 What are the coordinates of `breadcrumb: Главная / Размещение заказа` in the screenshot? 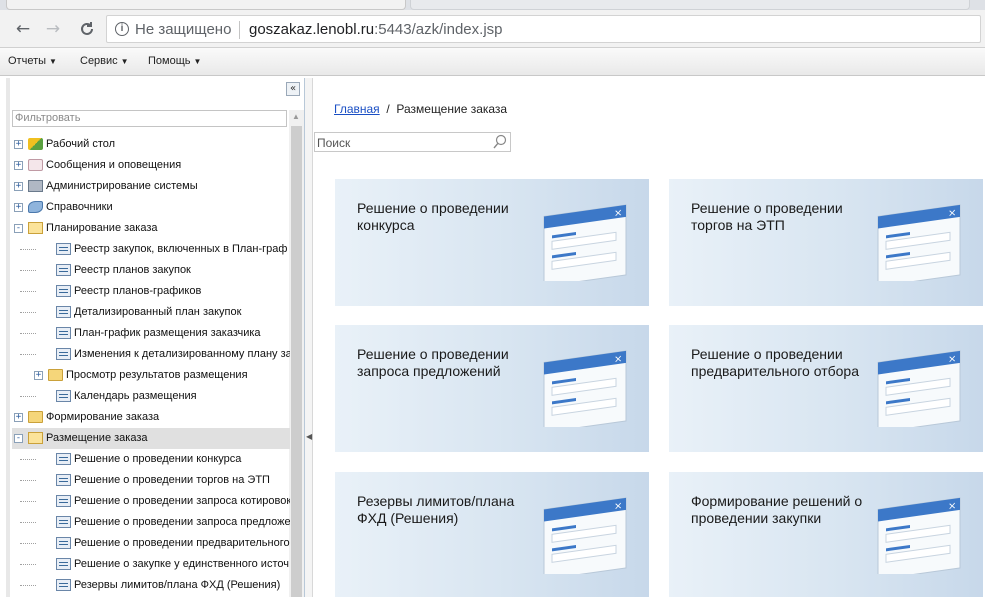 It's located at (420, 109).